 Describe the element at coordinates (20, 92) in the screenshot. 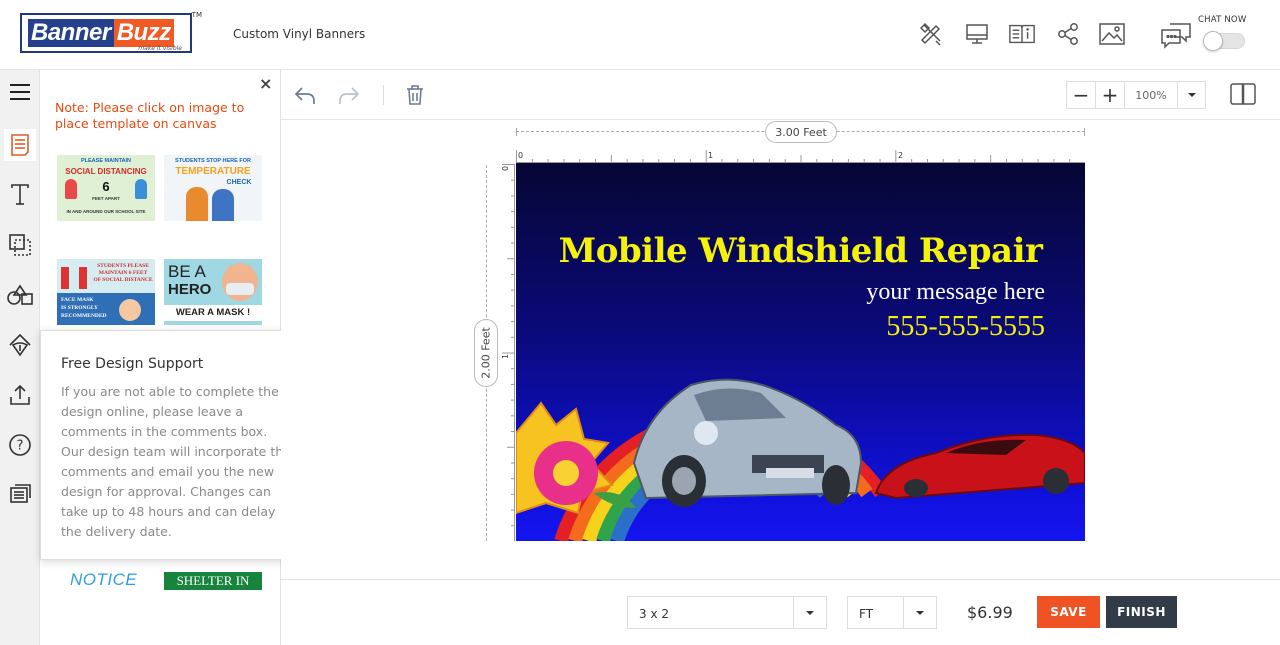

I see `menu-icon` at that location.